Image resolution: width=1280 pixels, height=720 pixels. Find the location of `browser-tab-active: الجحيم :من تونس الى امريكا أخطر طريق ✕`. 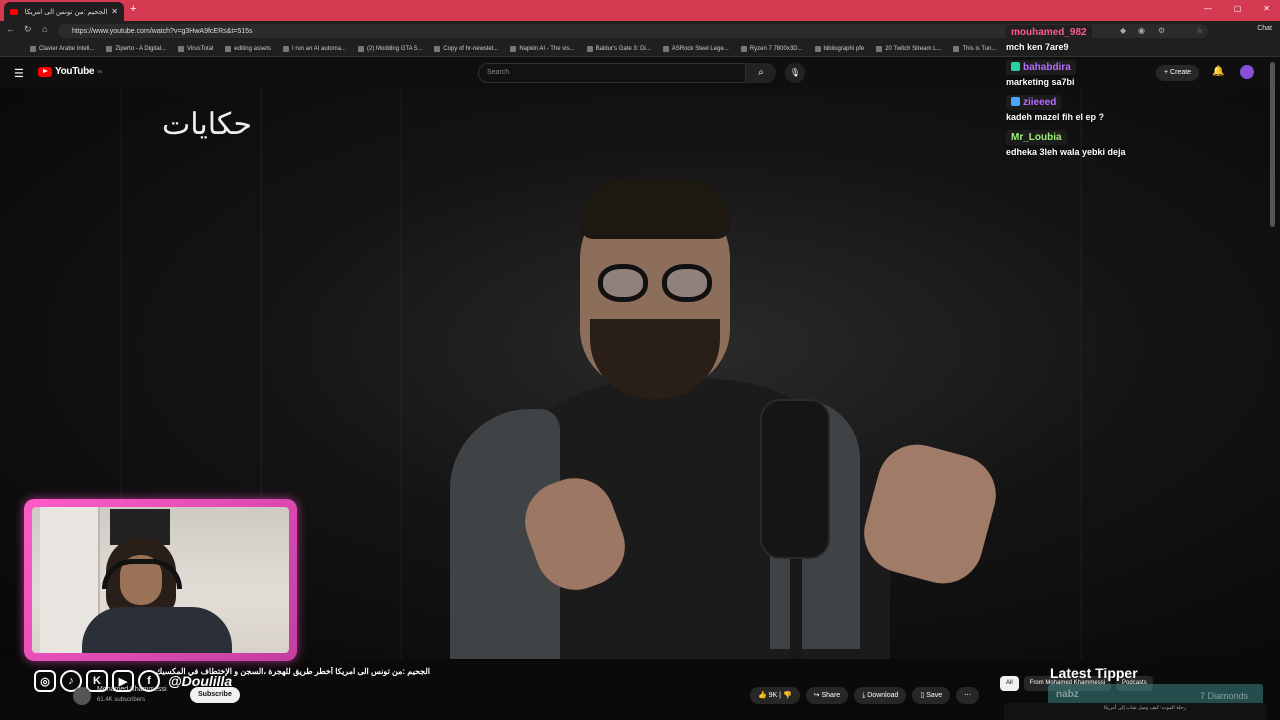

browser-tab-active: الجحيم :من تونس الى امريكا أخطر طريق ✕ is located at coordinates (64, 11).